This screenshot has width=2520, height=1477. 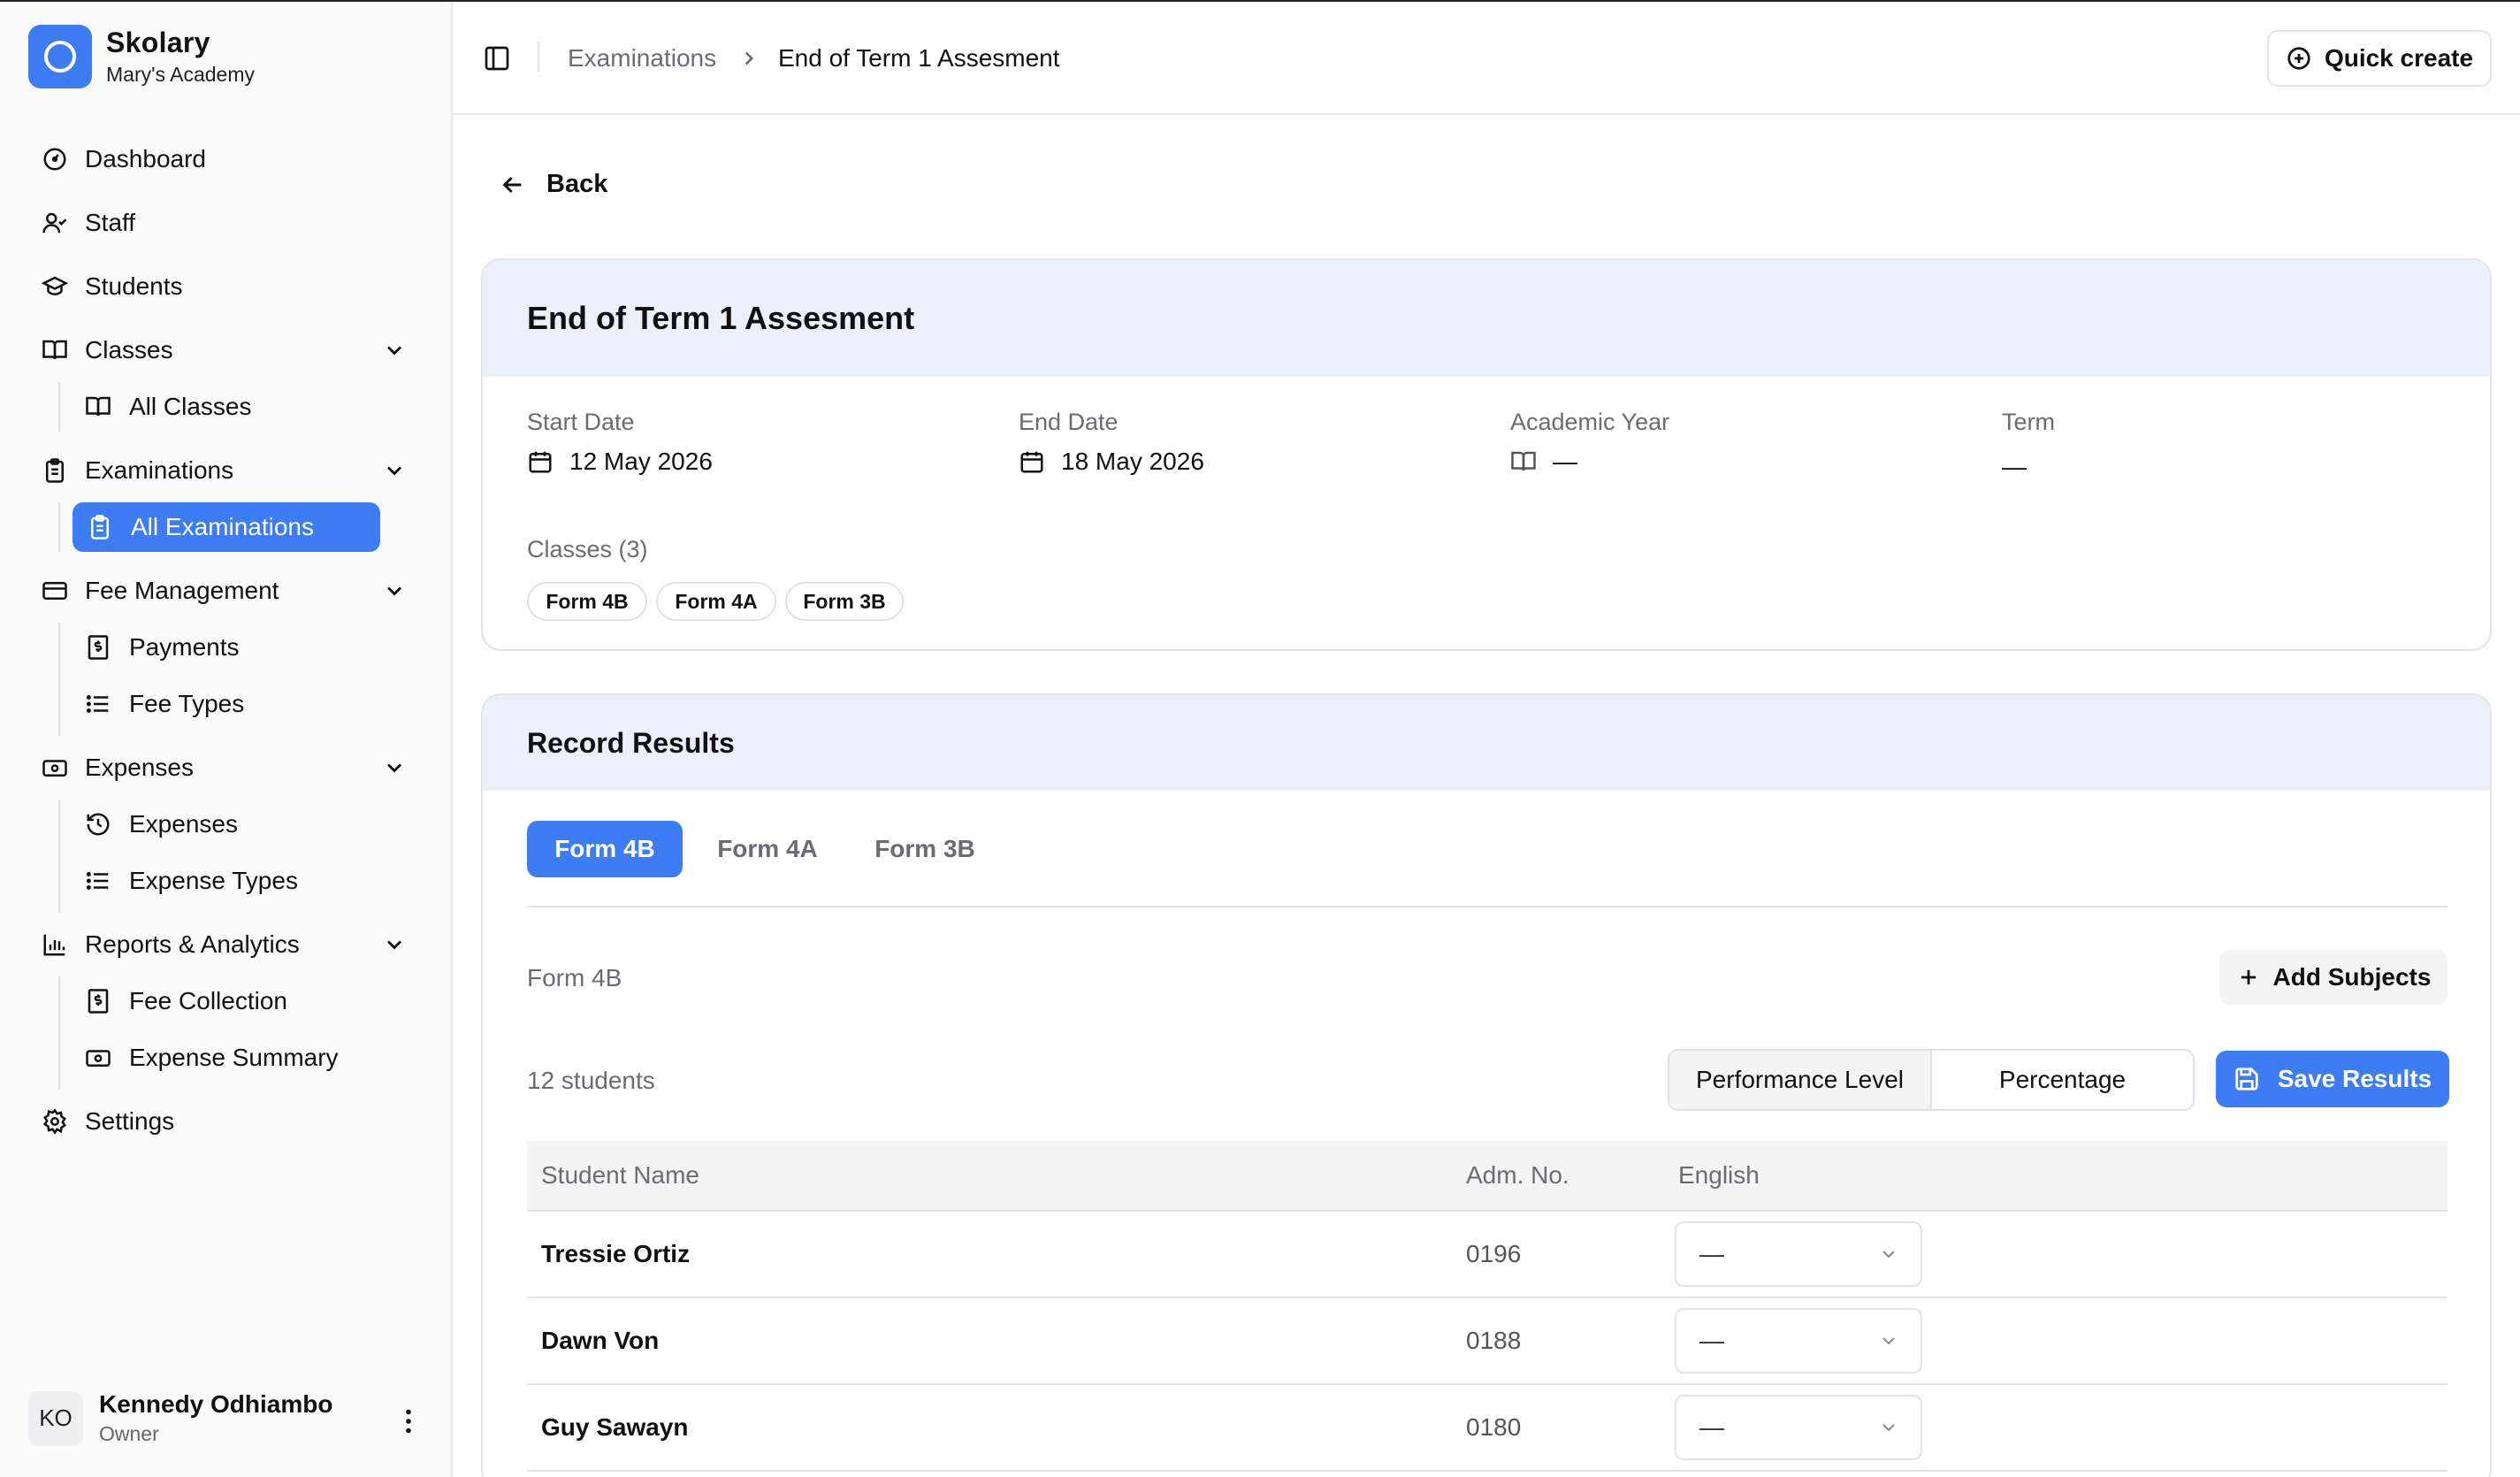 What do you see at coordinates (145, 158) in the screenshot?
I see `nav-dashboard-label: Dashboard` at bounding box center [145, 158].